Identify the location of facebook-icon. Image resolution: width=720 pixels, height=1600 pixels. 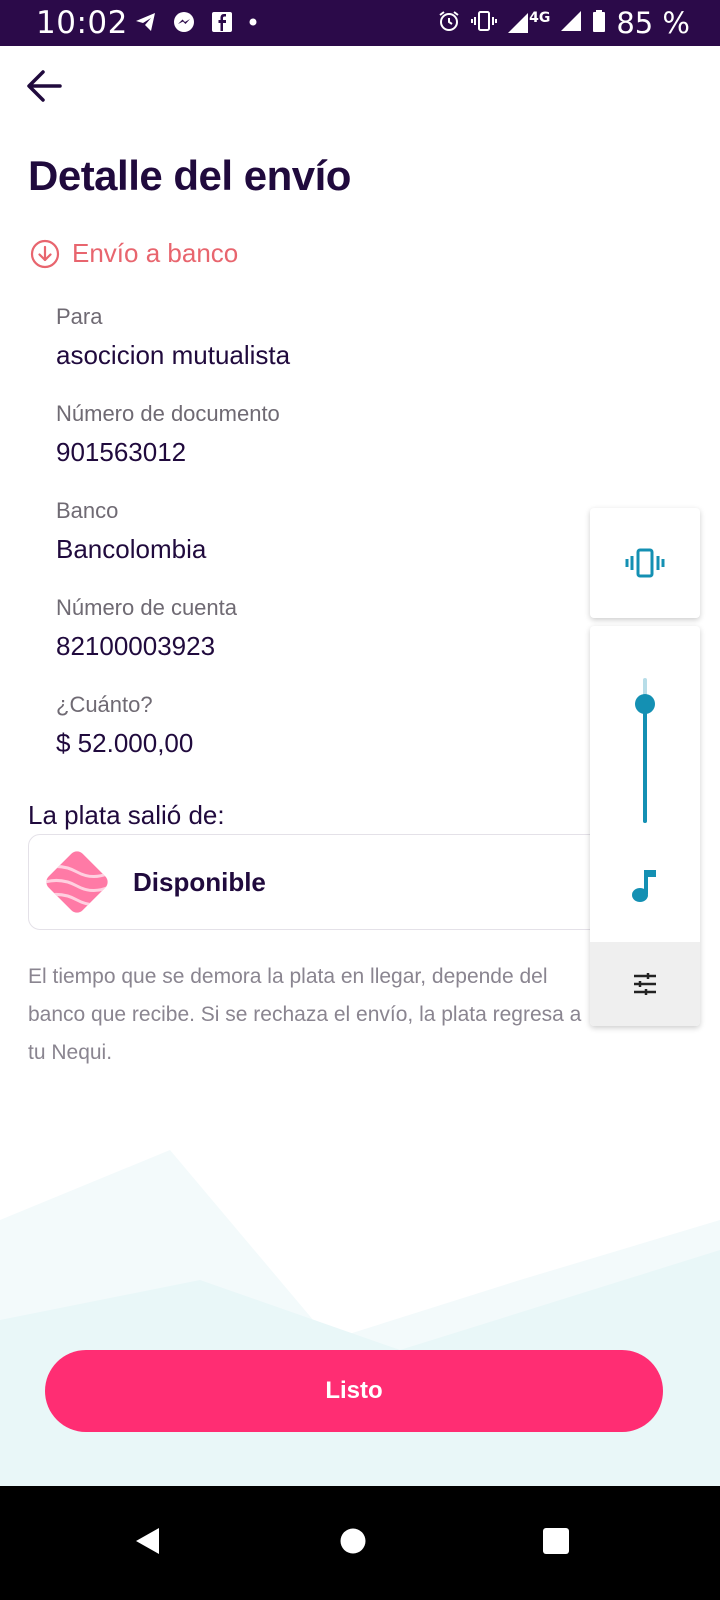
(222, 24).